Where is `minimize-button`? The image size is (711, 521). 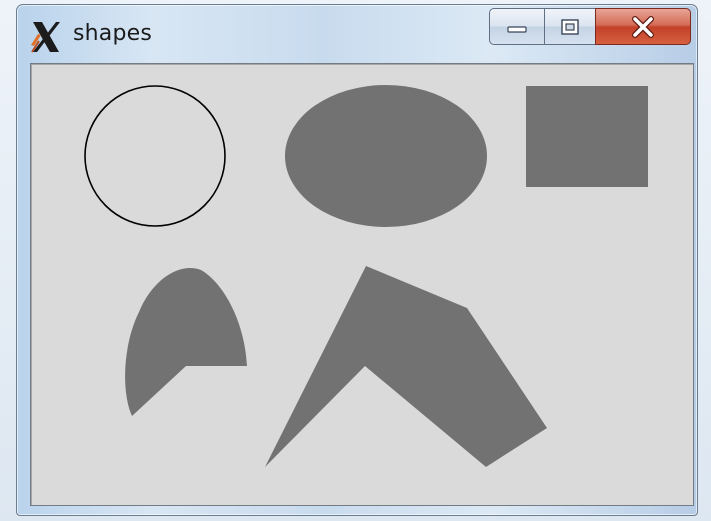 minimize-button is located at coordinates (517, 26).